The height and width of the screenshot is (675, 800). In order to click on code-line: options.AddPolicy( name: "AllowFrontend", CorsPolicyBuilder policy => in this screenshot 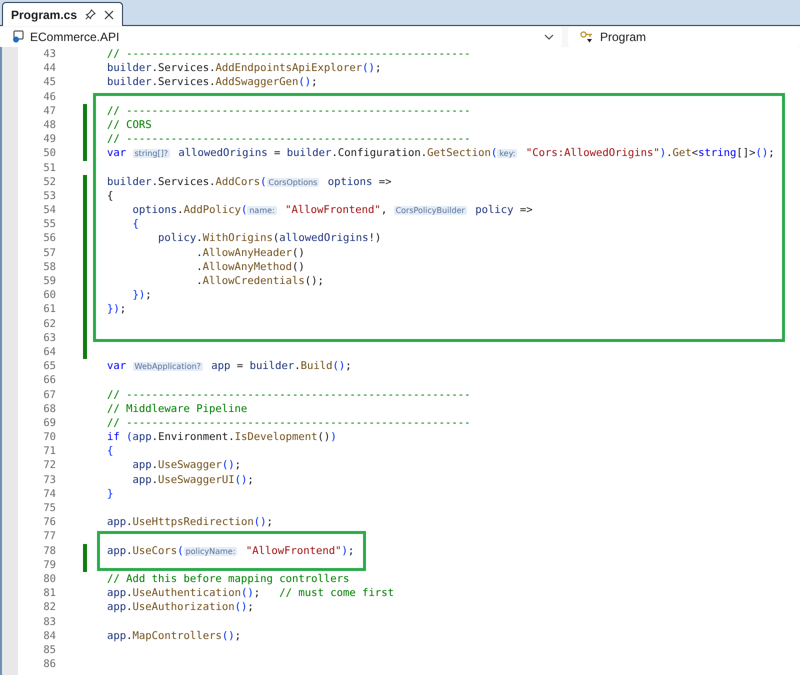, I will do `click(333, 210)`.